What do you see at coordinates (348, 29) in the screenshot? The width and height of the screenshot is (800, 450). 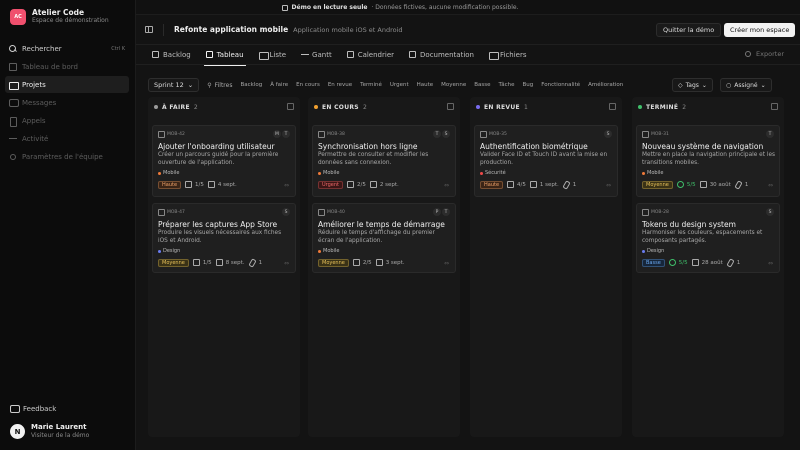 I see `project-subtitle: Application mobile iOS et Android` at bounding box center [348, 29].